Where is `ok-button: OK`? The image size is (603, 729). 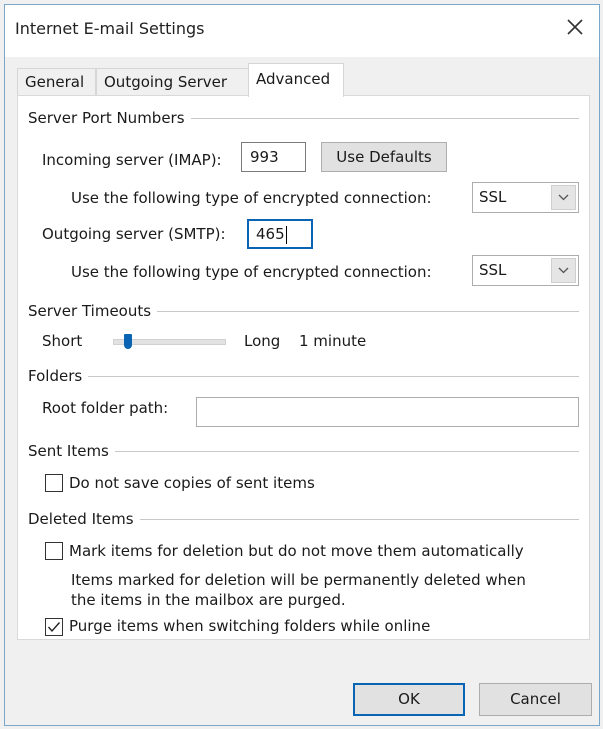 ok-button: OK is located at coordinates (409, 699).